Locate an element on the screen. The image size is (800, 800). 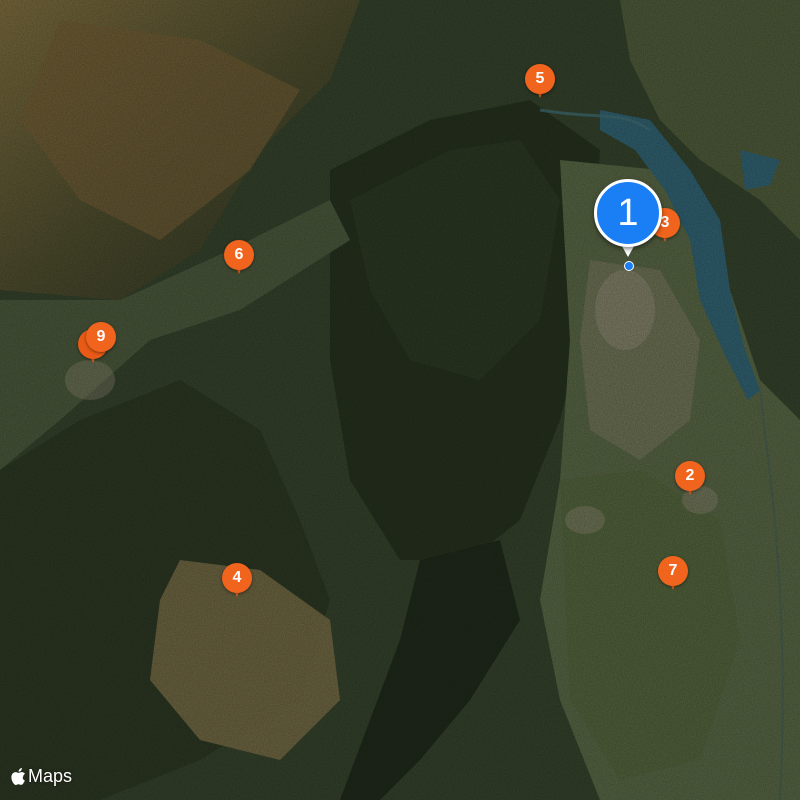
apple-logo-icon is located at coordinates (18, 776).